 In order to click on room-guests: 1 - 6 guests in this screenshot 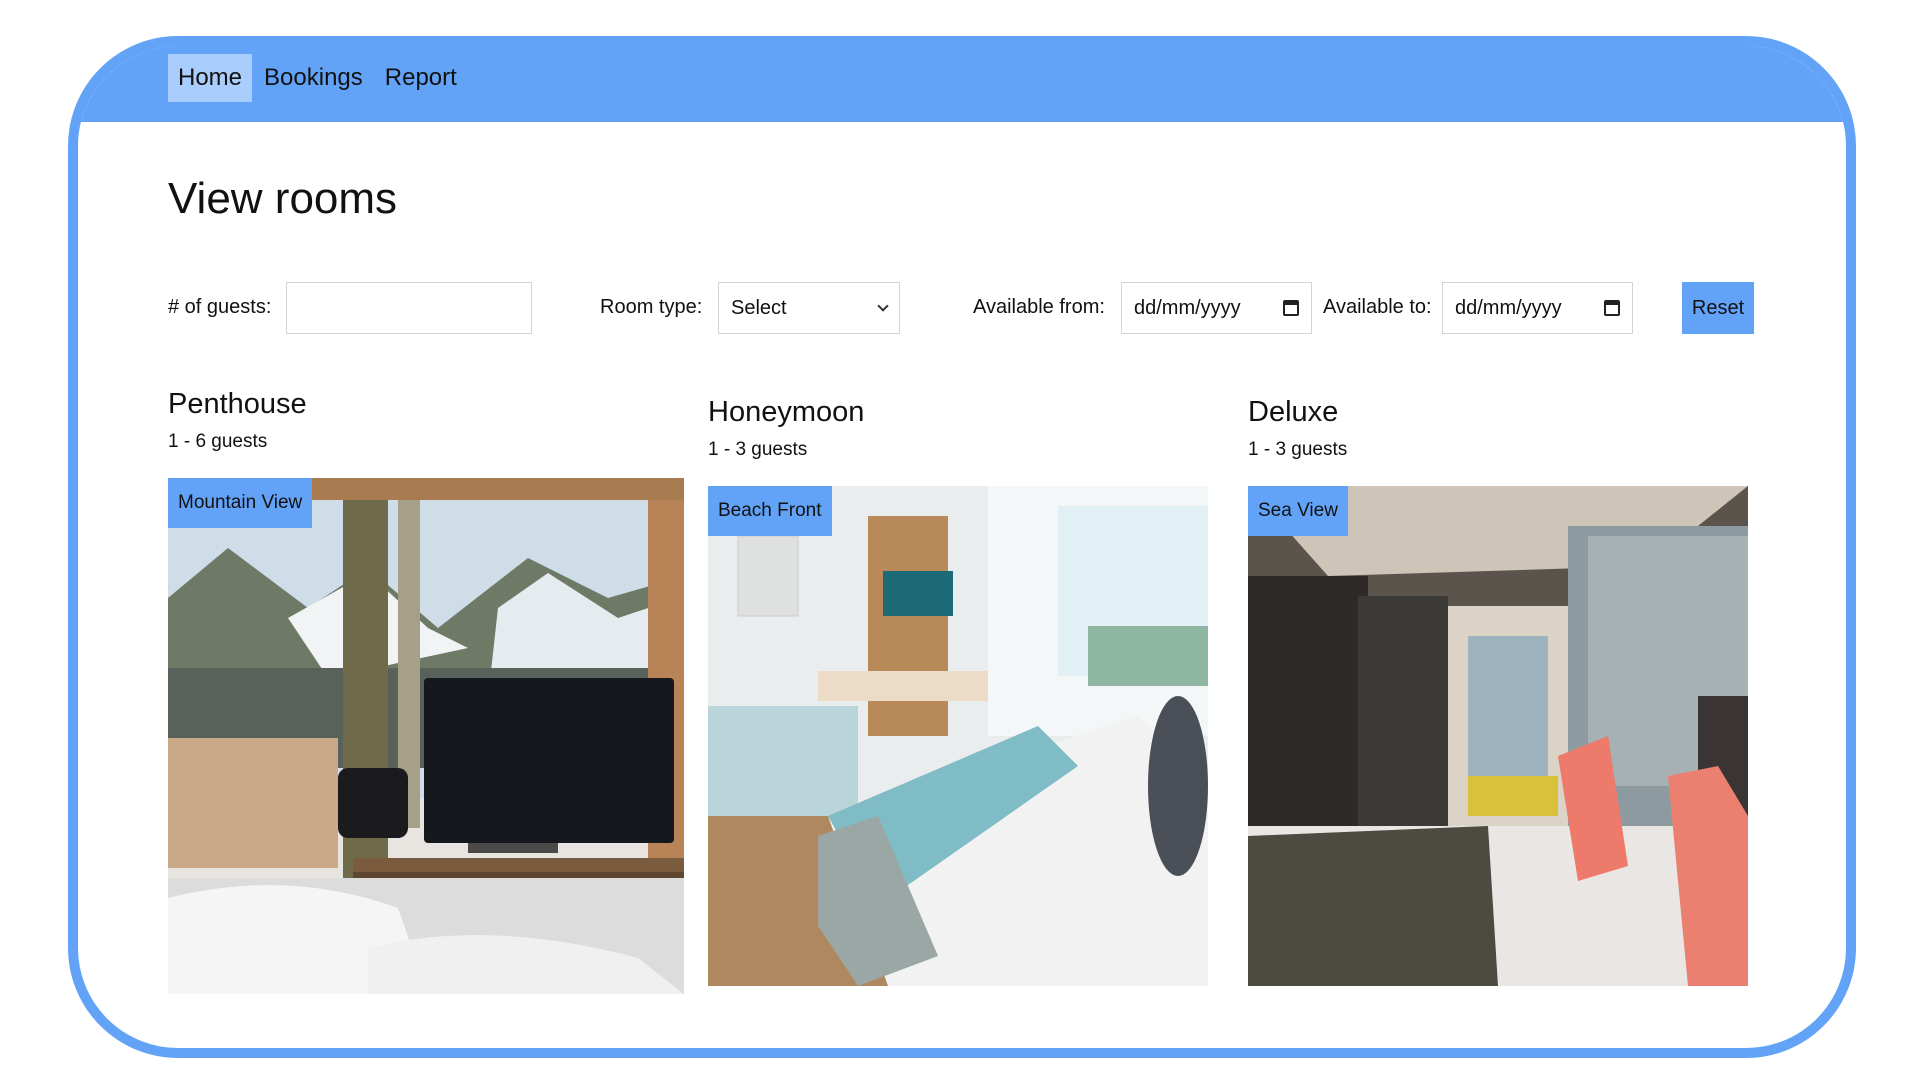, I will do `click(218, 441)`.